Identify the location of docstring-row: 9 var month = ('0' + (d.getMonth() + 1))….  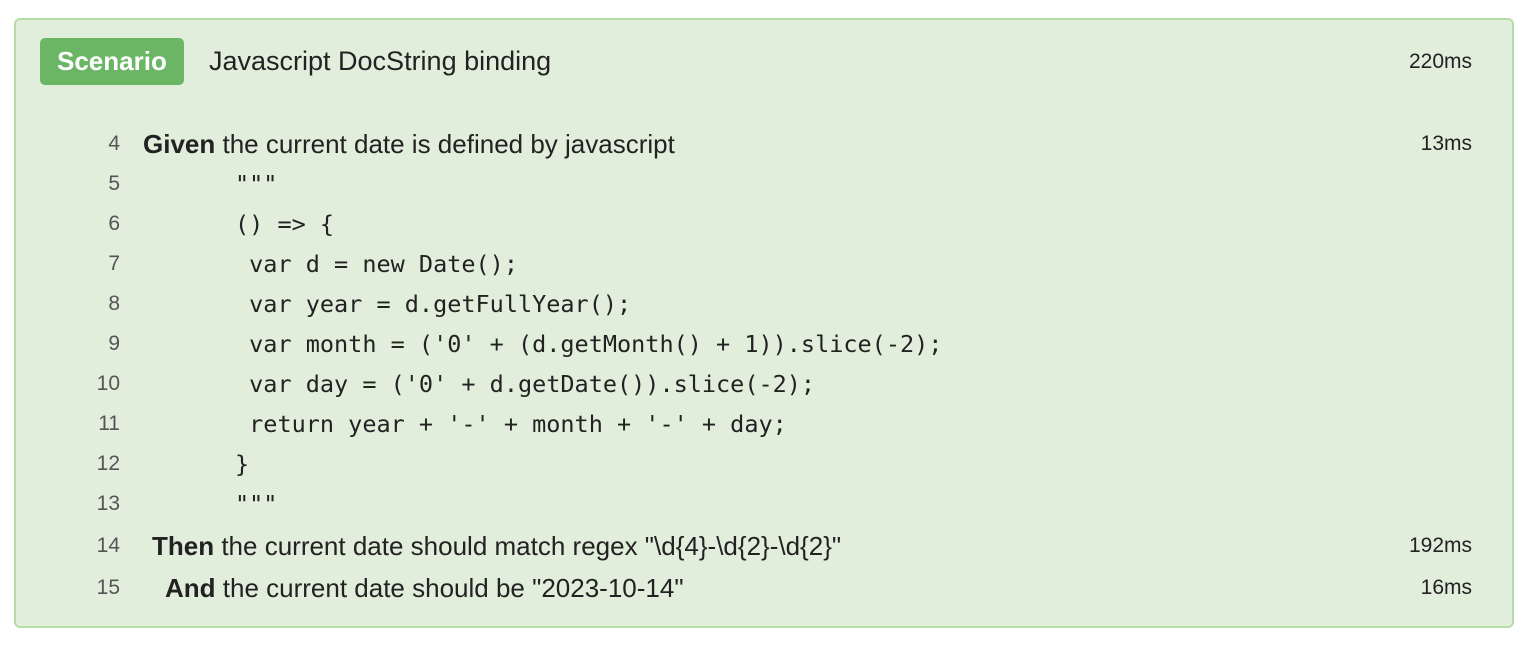
(764, 344).